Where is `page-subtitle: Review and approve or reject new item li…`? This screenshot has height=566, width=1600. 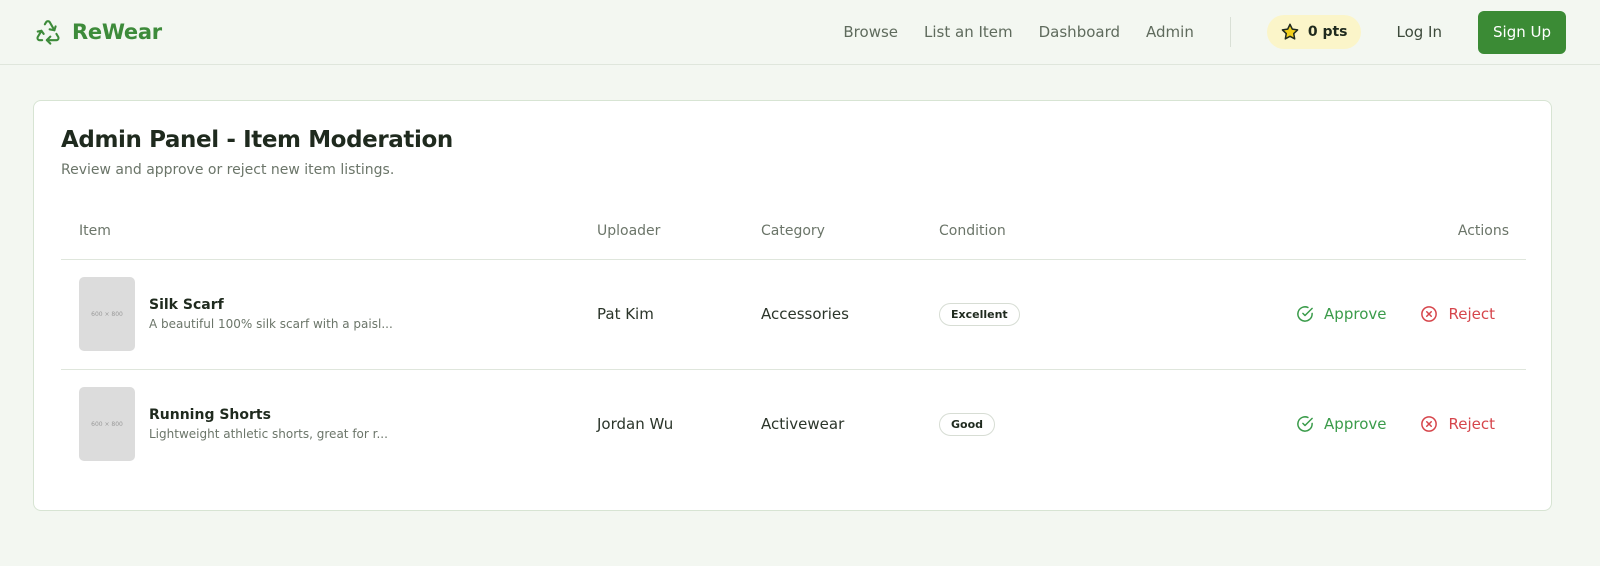
page-subtitle: Review and approve or reject new item li… is located at coordinates (228, 170).